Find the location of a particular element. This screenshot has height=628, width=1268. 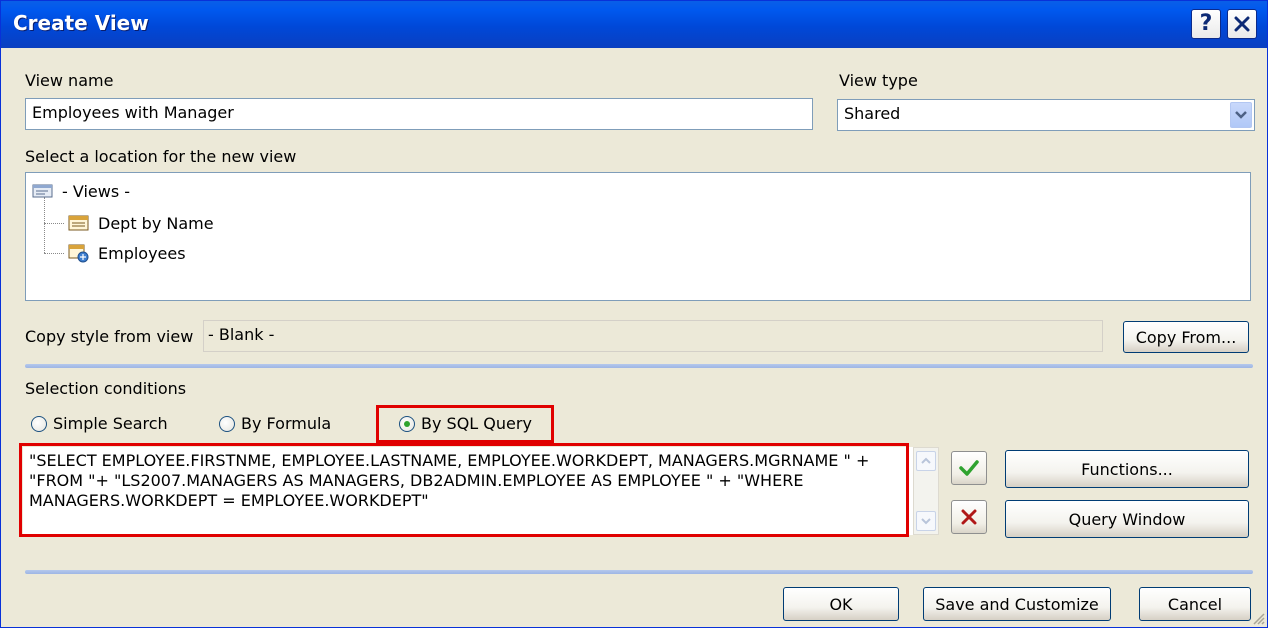

tree-item-dept-by-name: Dept by Name is located at coordinates (141, 223).